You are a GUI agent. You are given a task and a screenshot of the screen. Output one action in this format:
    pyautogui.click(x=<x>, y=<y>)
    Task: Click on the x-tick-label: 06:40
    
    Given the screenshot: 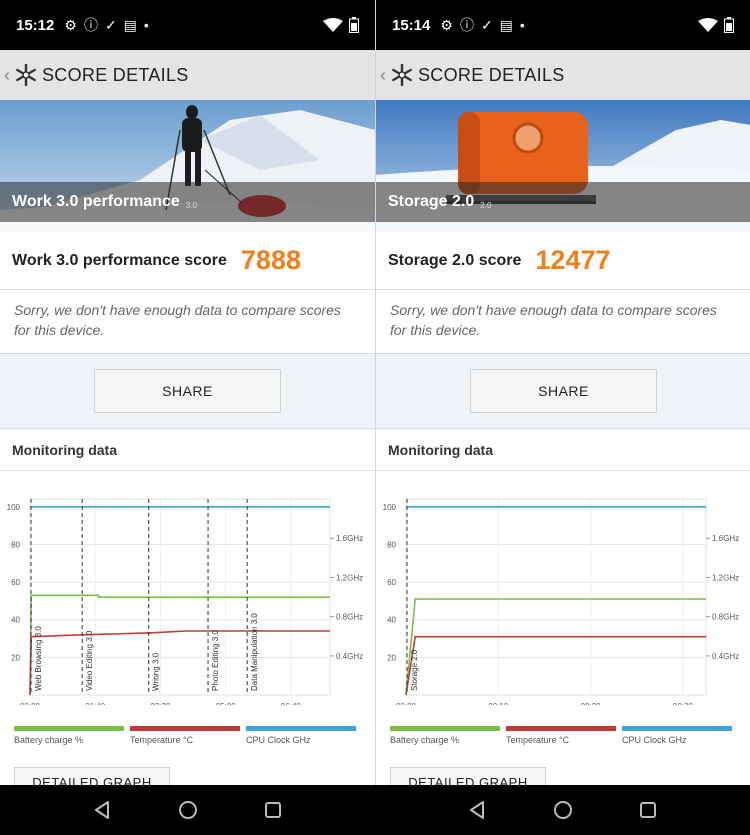 What is the action you would take?
    pyautogui.click(x=291, y=703)
    